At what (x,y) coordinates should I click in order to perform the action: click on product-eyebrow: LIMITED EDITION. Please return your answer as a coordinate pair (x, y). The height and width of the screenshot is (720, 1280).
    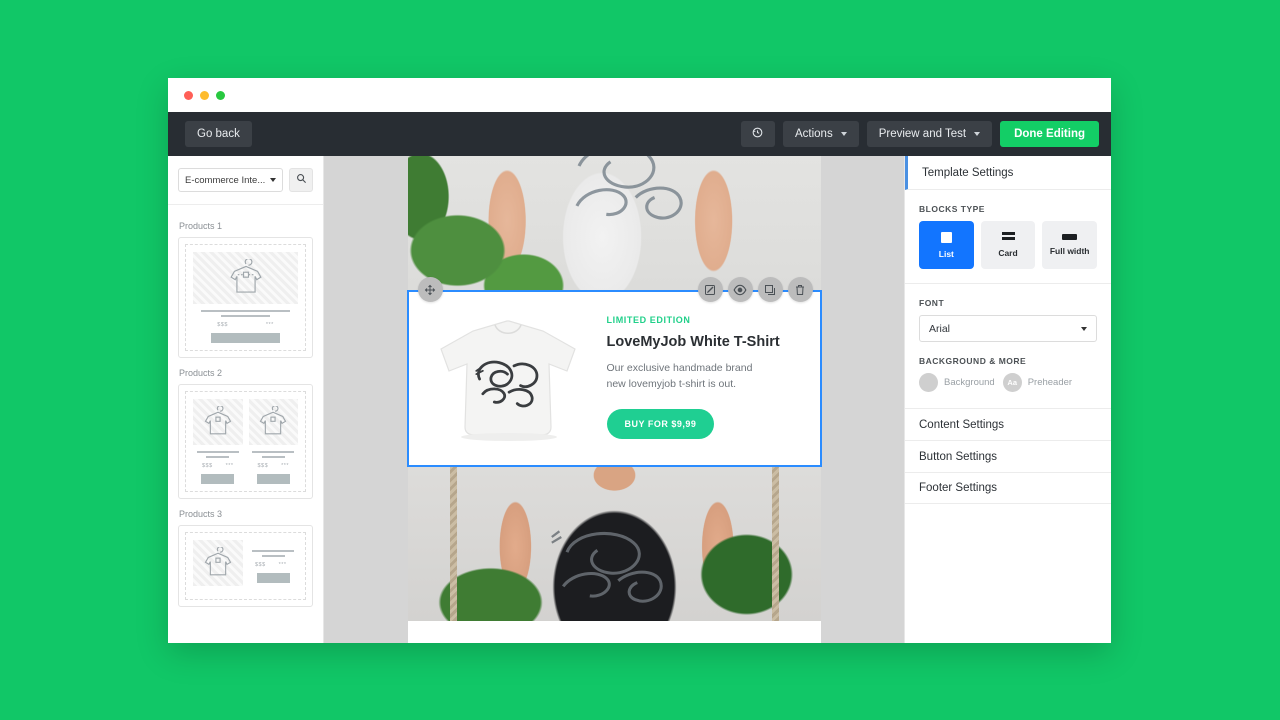
    Looking at the image, I should click on (648, 320).